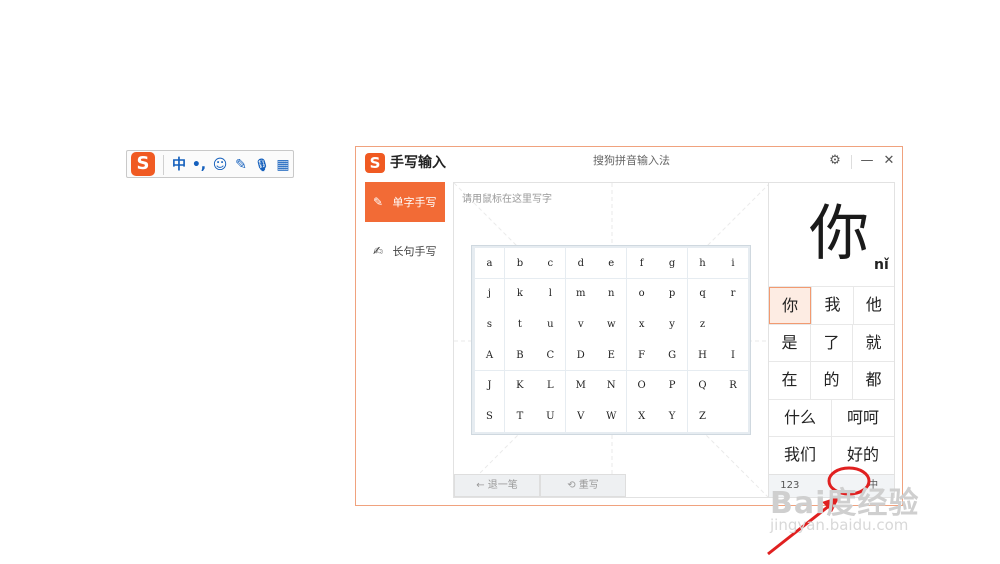 This screenshot has width=1000, height=564. Describe the element at coordinates (839, 525) in the screenshot. I see `watermark-url: jingyan.baidu.com` at that location.